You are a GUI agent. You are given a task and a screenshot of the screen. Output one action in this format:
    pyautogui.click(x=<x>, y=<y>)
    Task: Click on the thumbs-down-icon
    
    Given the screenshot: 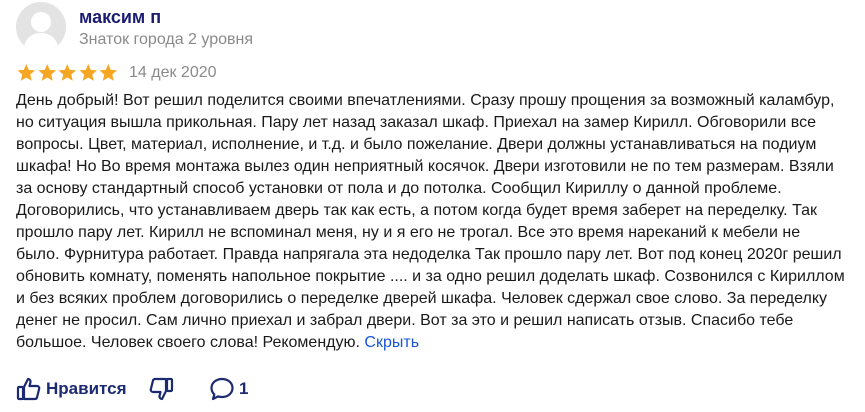 What is the action you would take?
    pyautogui.click(x=161, y=389)
    